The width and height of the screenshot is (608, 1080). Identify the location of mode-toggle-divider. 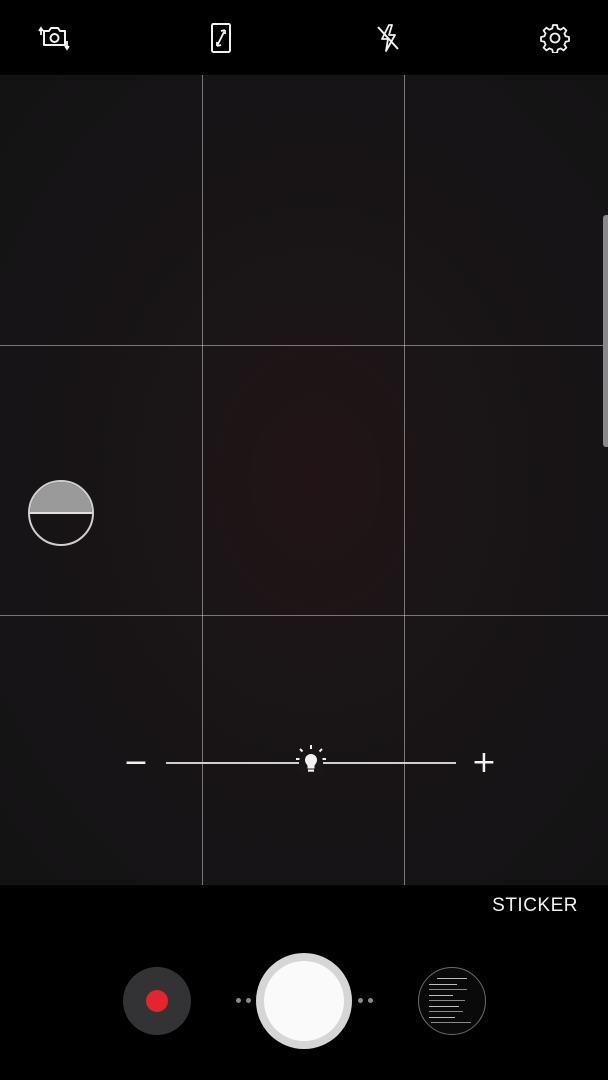
(61, 513).